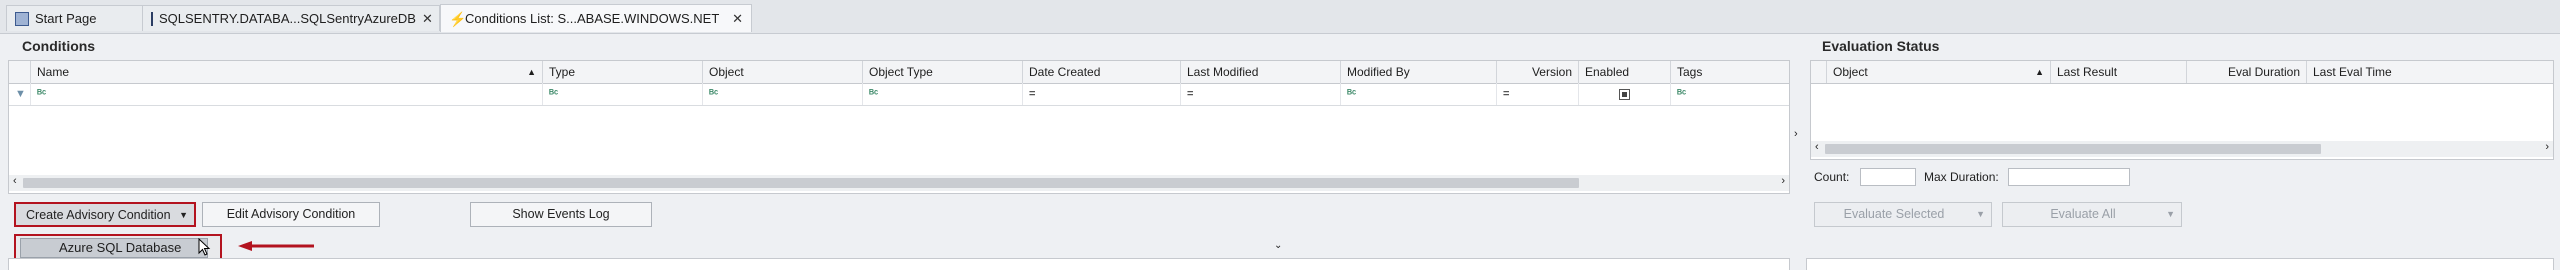  Describe the element at coordinates (1261, 94) in the screenshot. I see `filter-last-modified: =` at that location.